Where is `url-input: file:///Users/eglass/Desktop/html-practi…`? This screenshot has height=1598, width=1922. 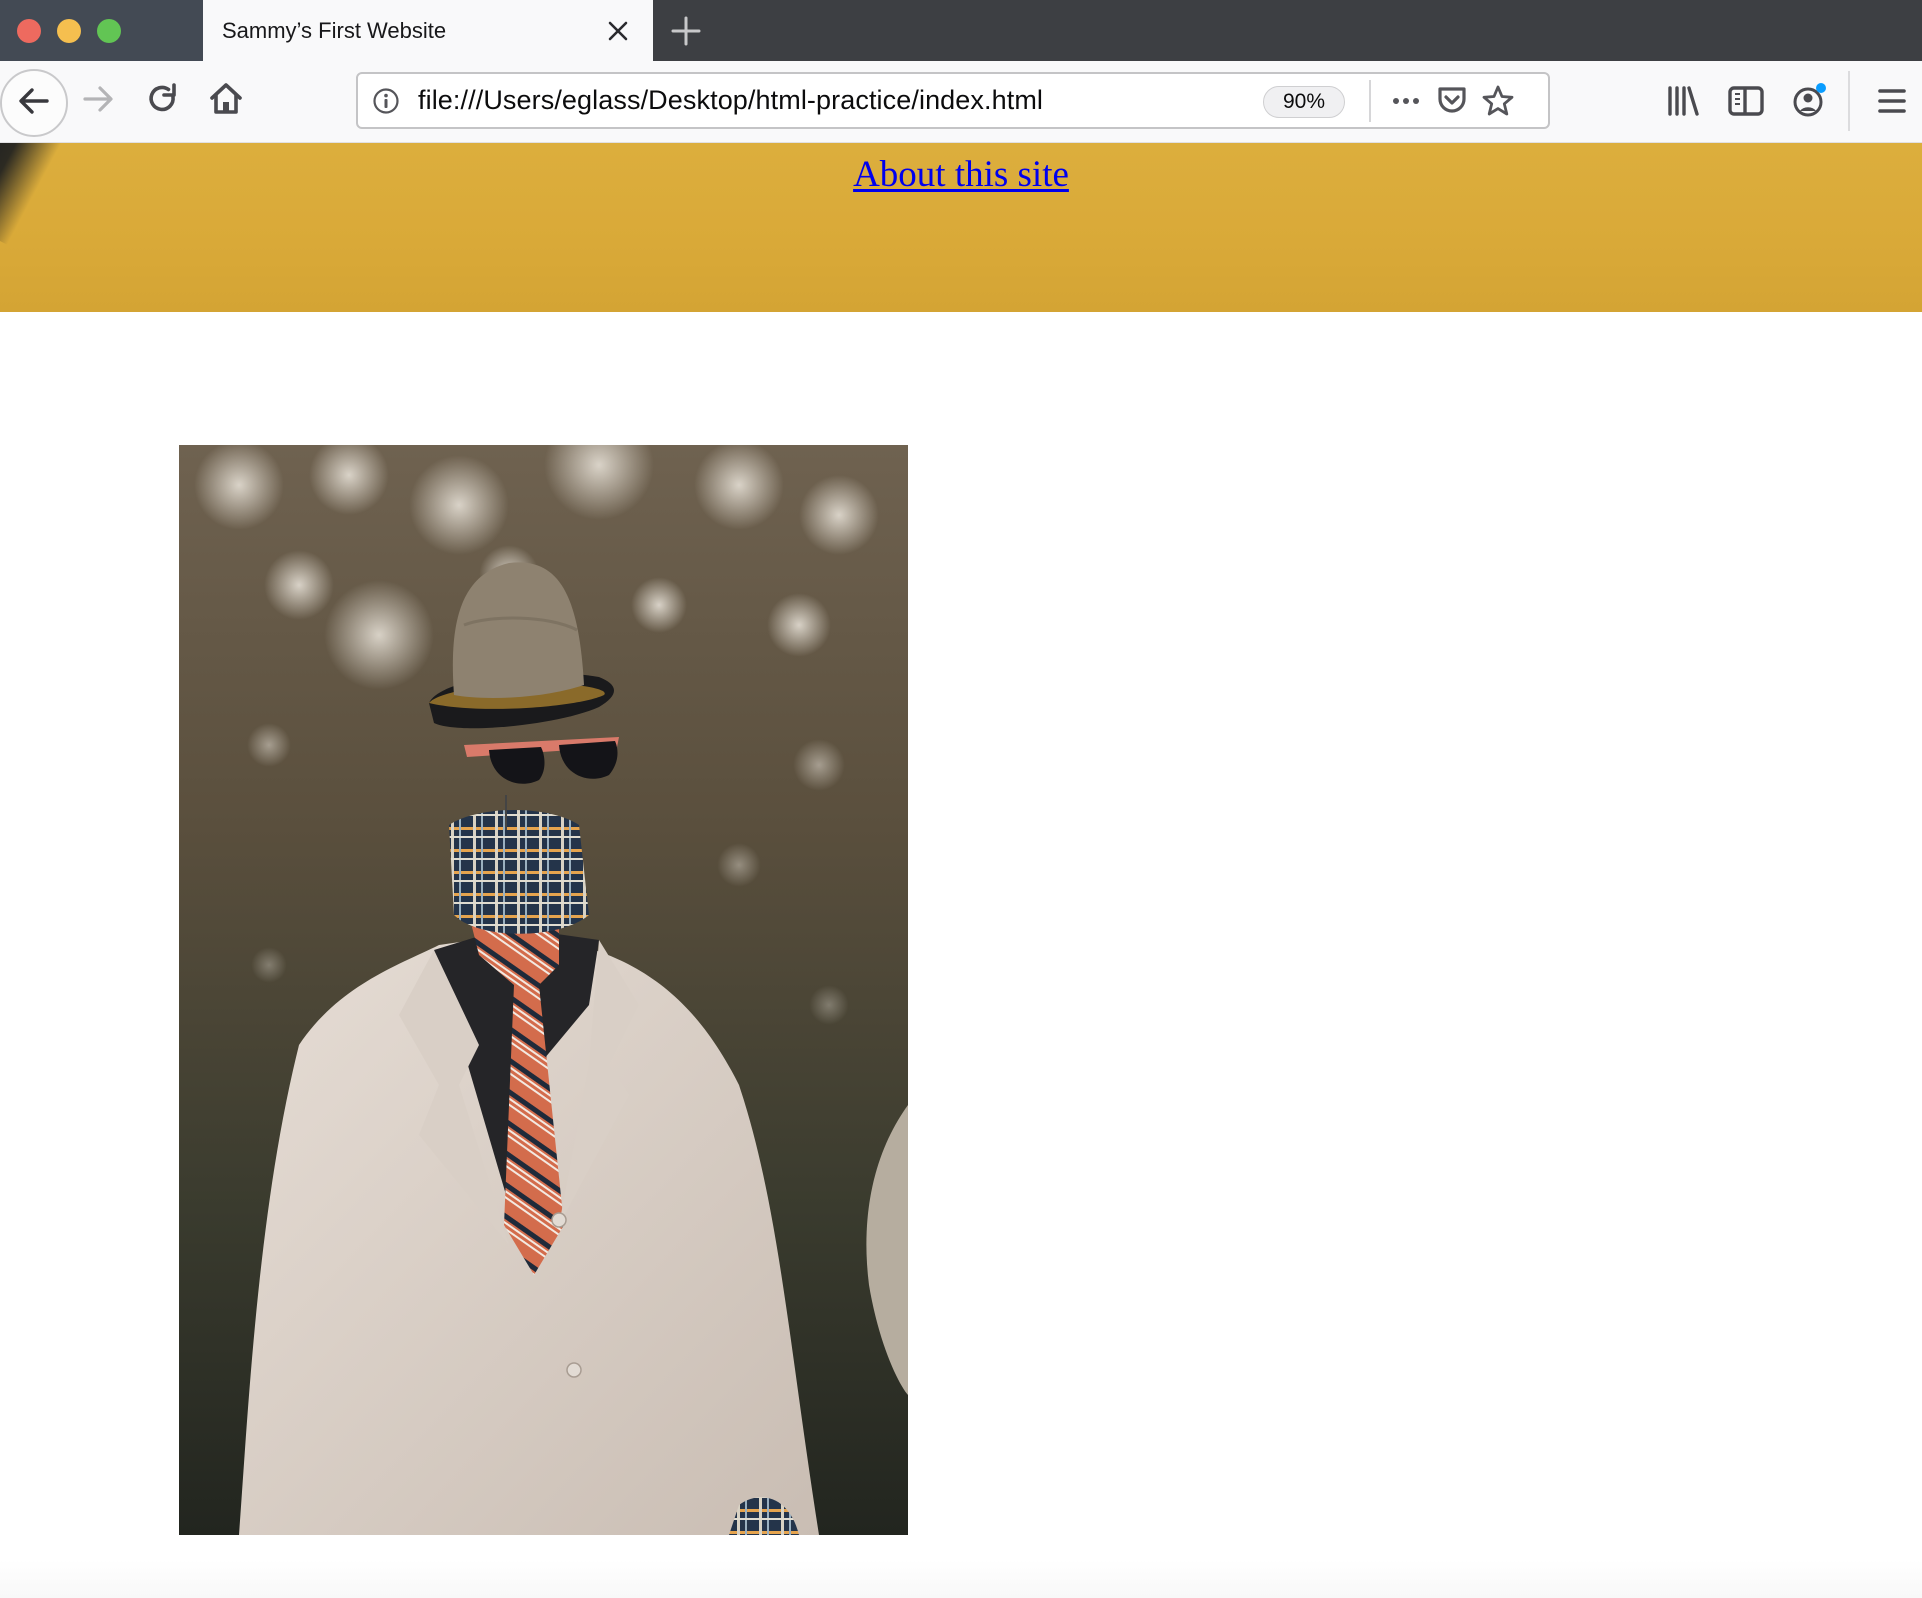 url-input: file:///Users/eglass/Desktop/html-practi… is located at coordinates (730, 100).